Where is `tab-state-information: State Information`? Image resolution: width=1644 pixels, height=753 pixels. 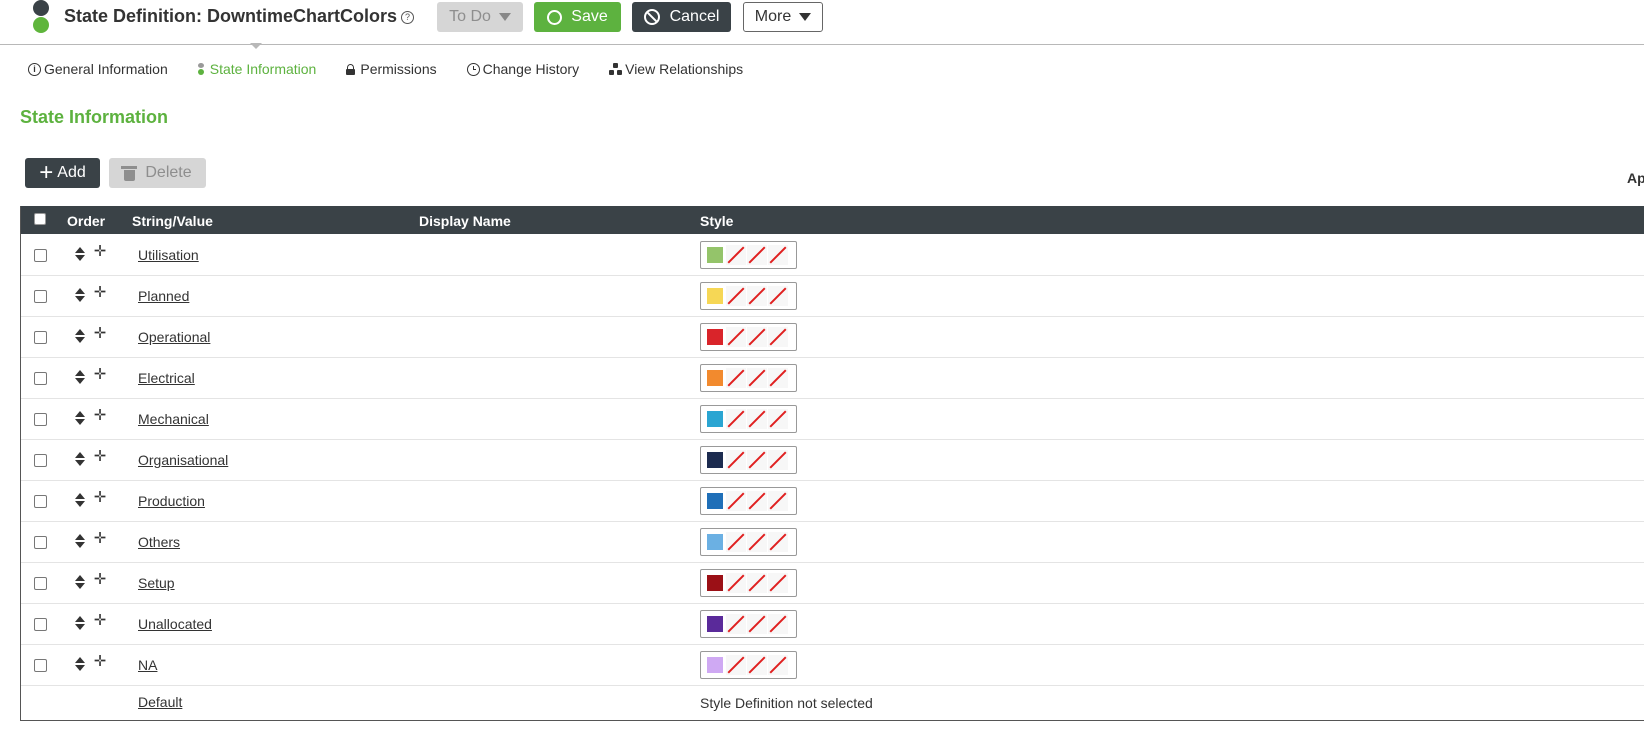
tab-state-information: State Information is located at coordinates (256, 69).